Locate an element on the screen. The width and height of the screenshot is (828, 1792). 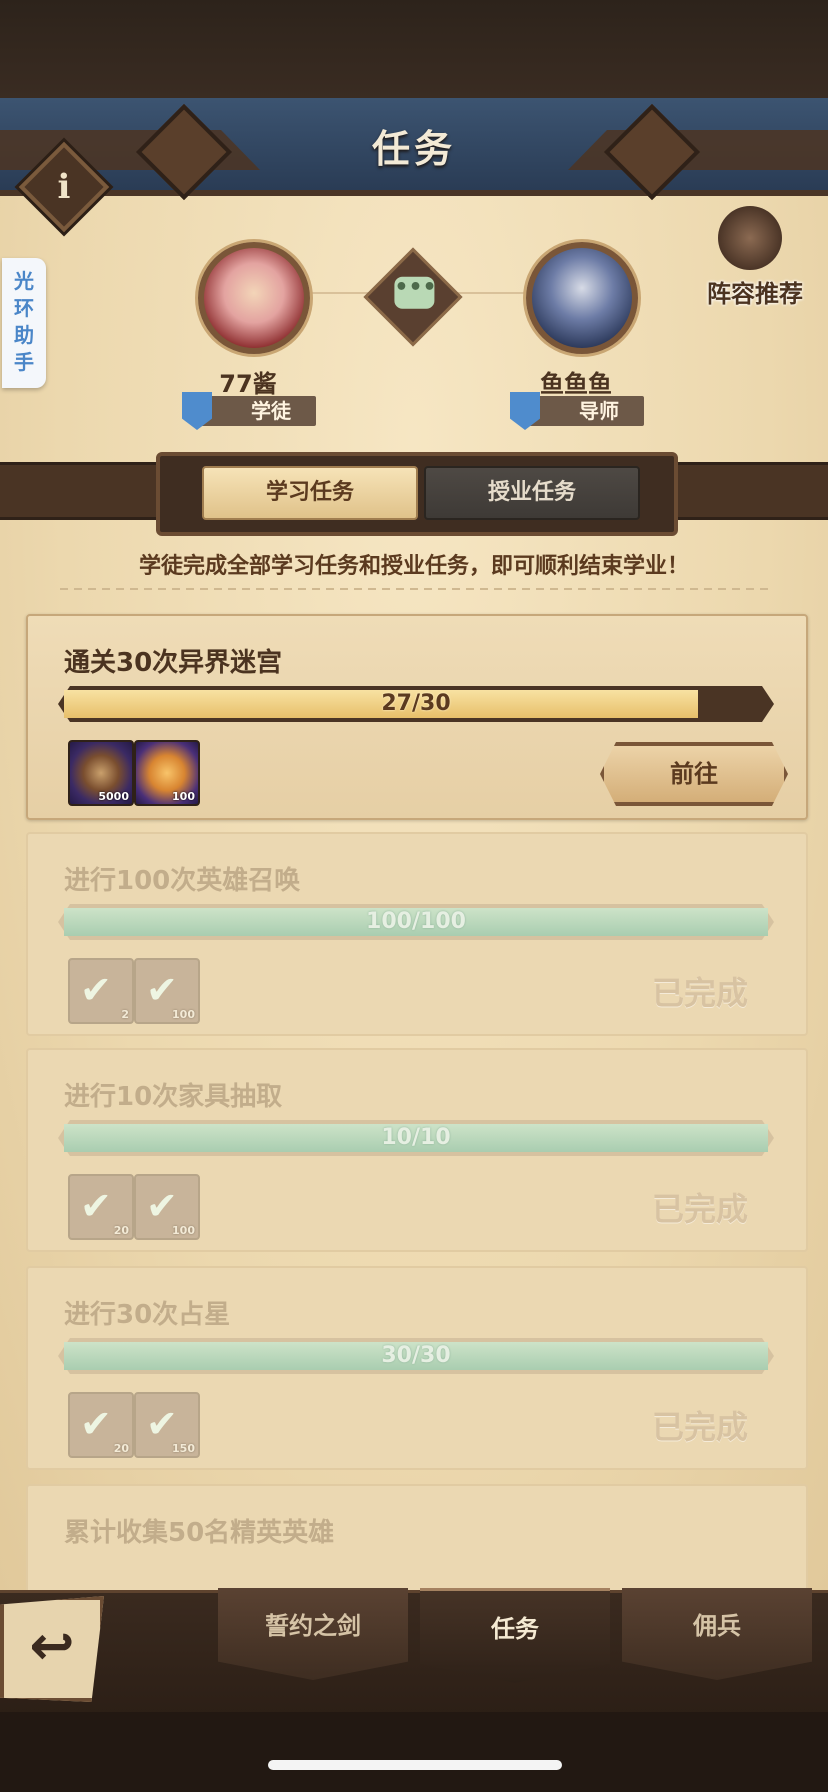
task-title: 通关30次异界迷宫 is located at coordinates (173, 663).